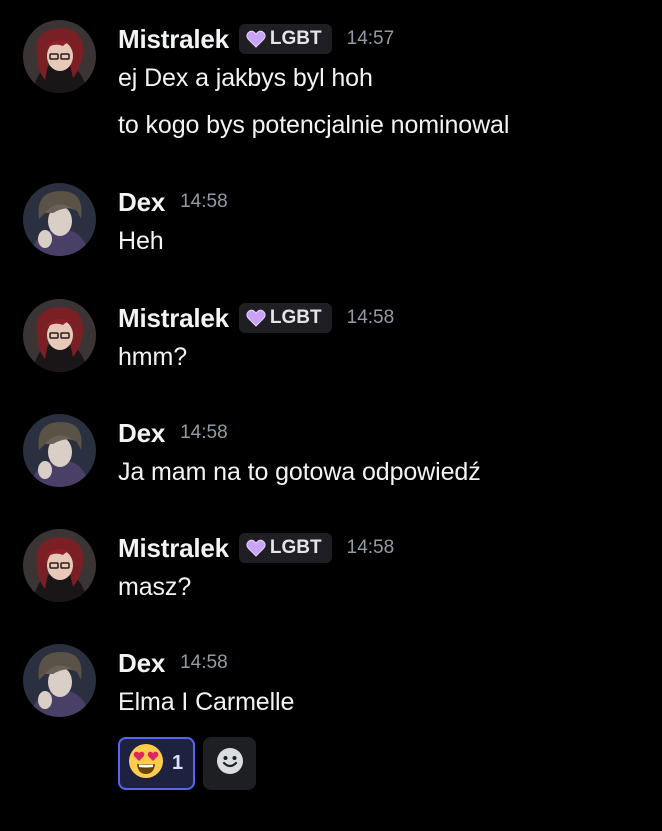  I want to click on heart-eyes-emoji-icon, so click(146, 763).